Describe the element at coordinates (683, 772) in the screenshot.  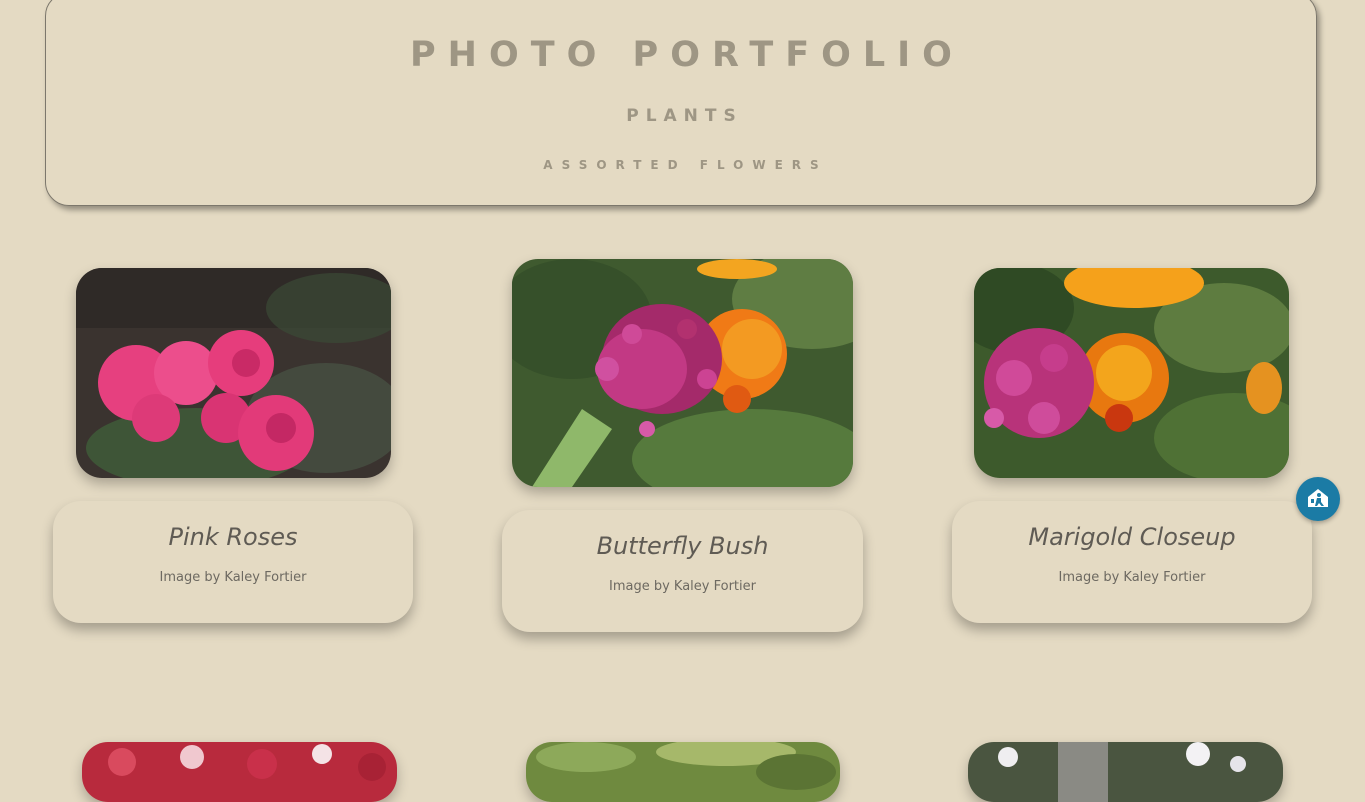
I see `green-foliage-photo` at that location.